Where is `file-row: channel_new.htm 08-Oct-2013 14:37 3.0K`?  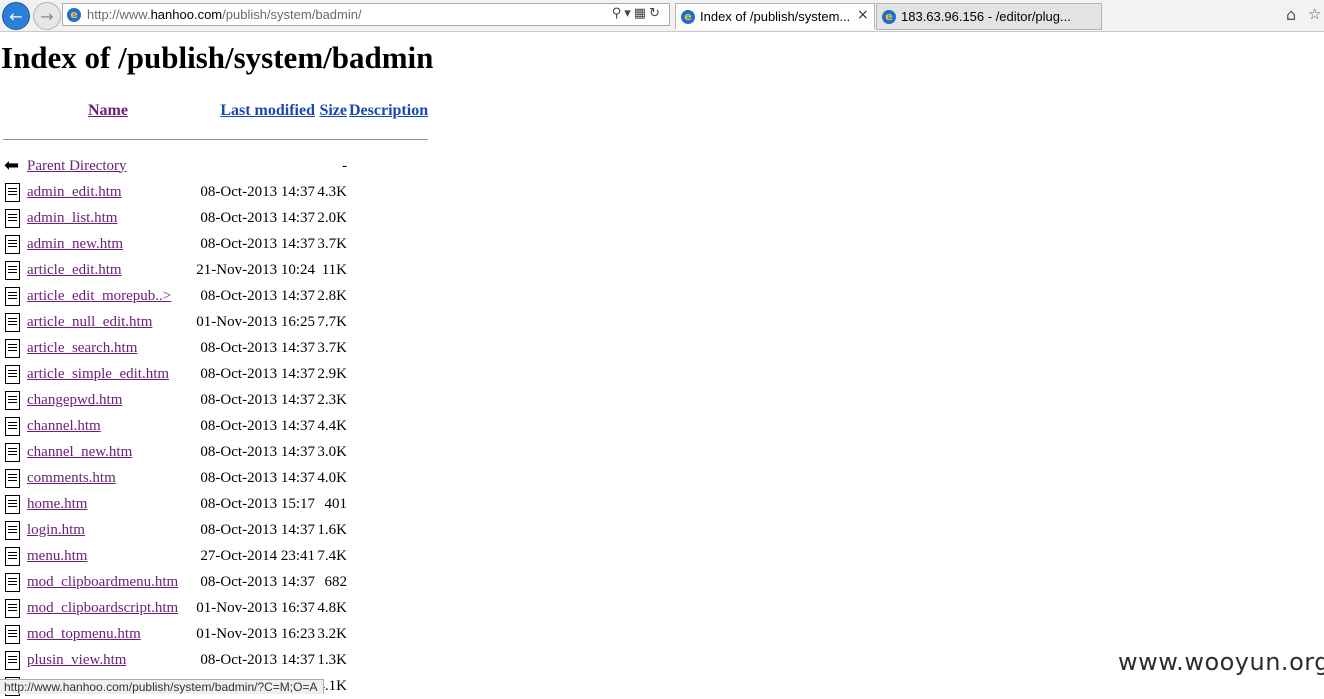
file-row: channel_new.htm 08-Oct-2013 14:37 3.0K is located at coordinates (215, 452).